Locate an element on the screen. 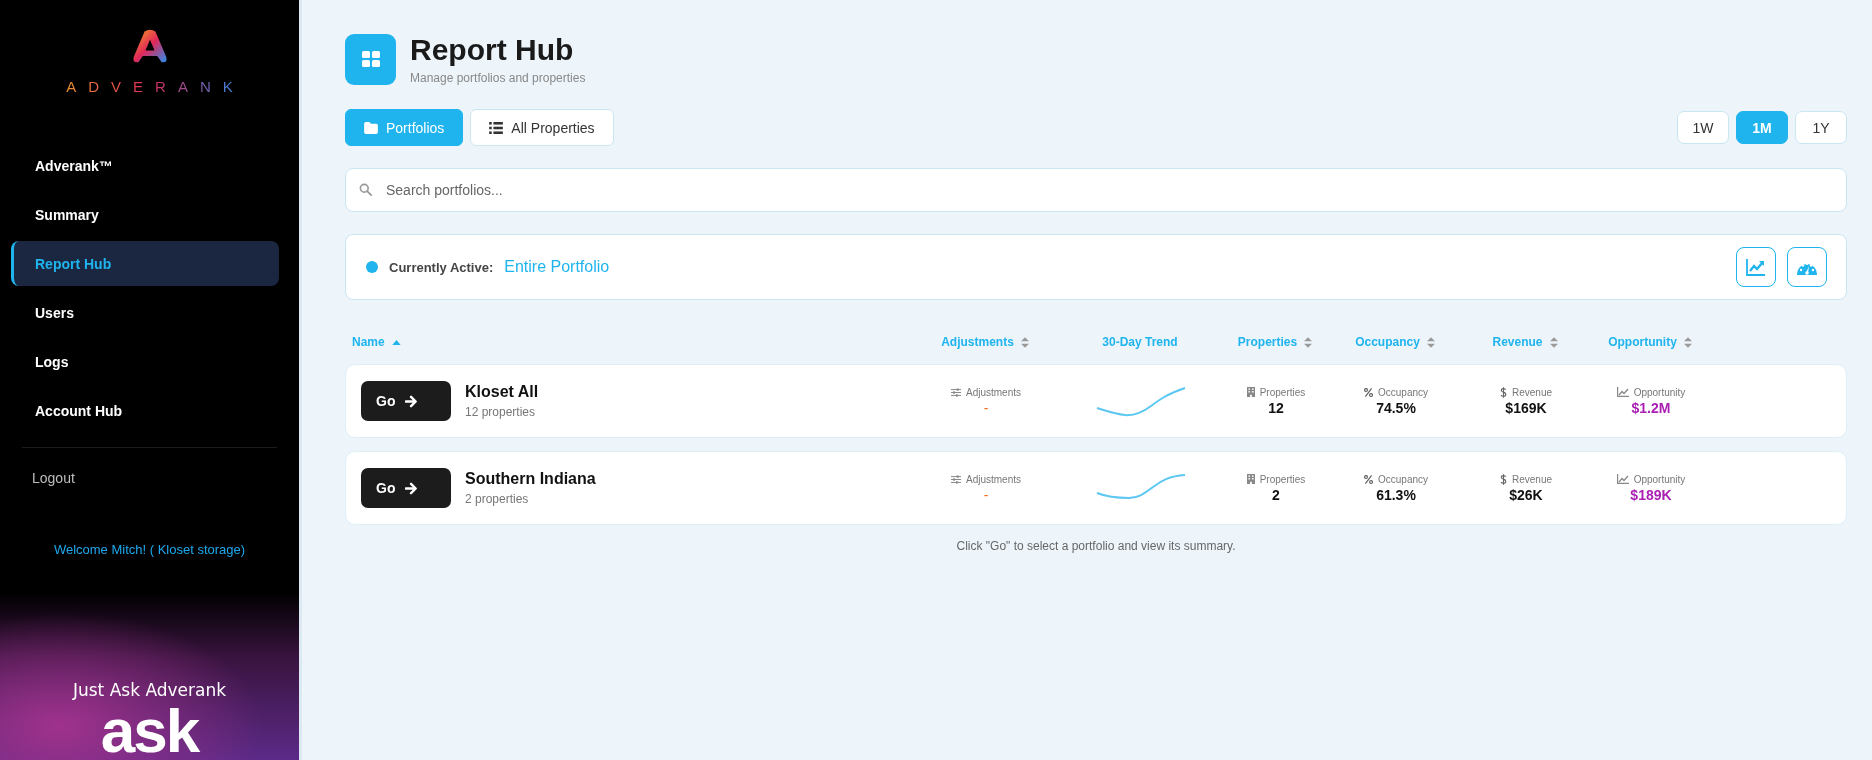 This screenshot has width=1872, height=760. logout-link: Logout is located at coordinates (165, 478).